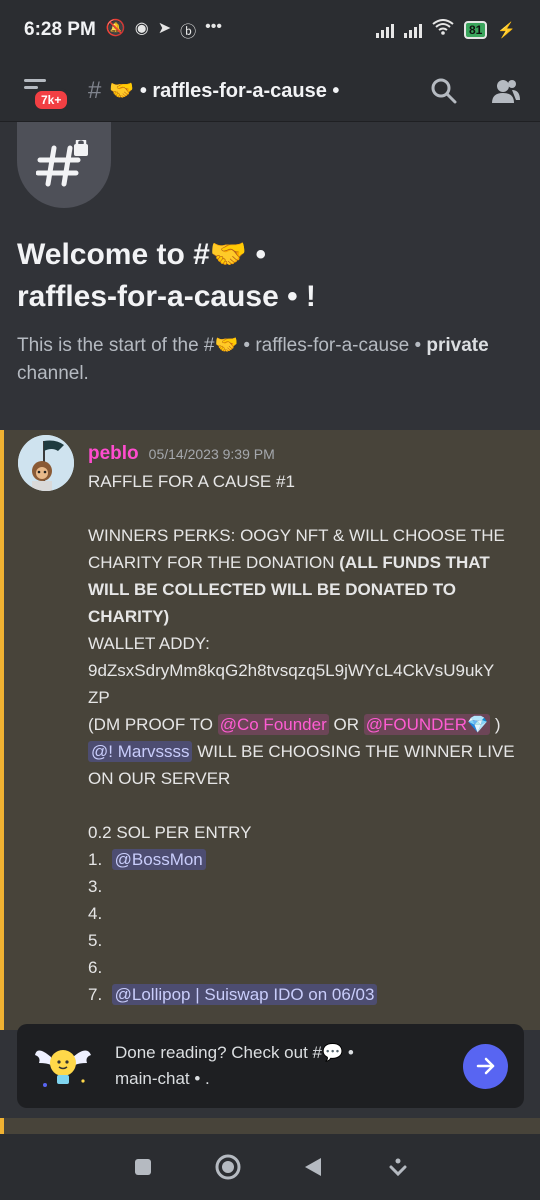  What do you see at coordinates (443, 30) in the screenshot?
I see `wifi-icon` at bounding box center [443, 30].